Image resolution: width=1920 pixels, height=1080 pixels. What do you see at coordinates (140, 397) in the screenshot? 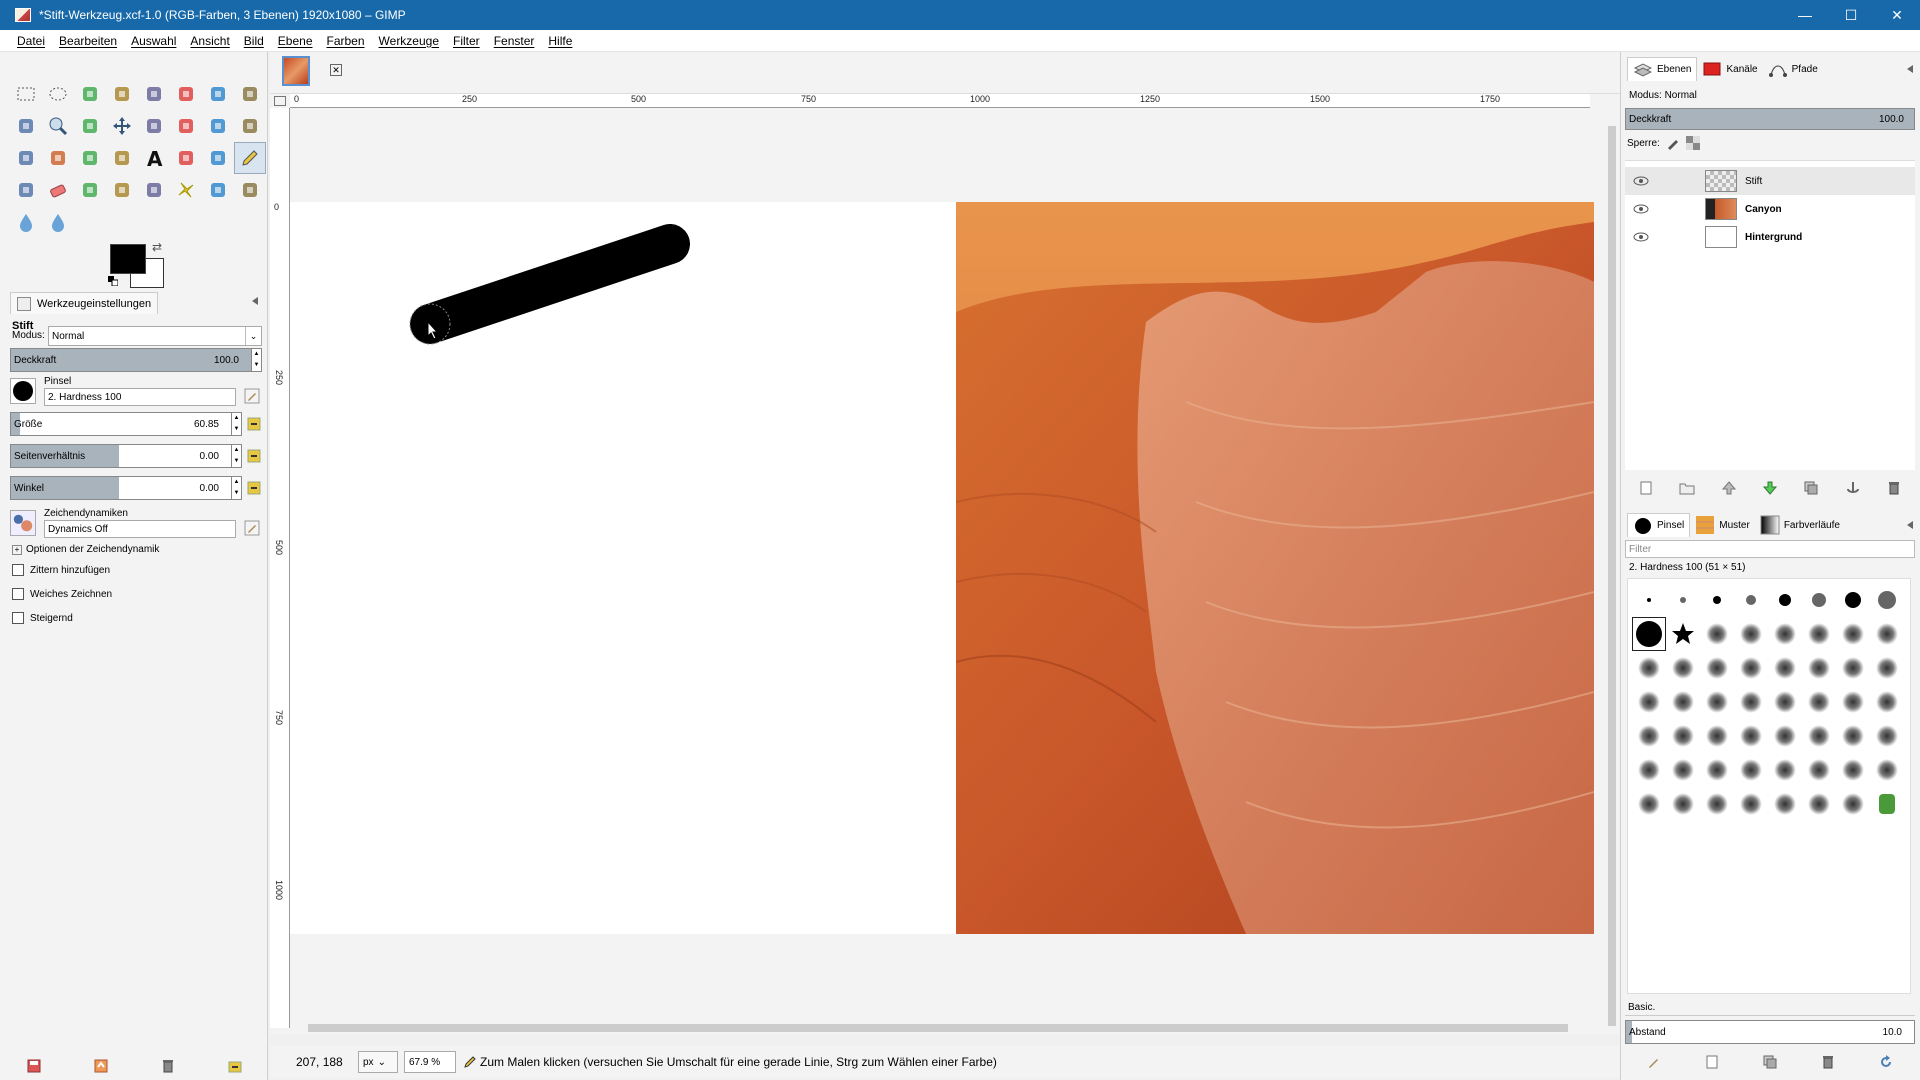
I see `brush-field: 2. Hardness 100` at bounding box center [140, 397].